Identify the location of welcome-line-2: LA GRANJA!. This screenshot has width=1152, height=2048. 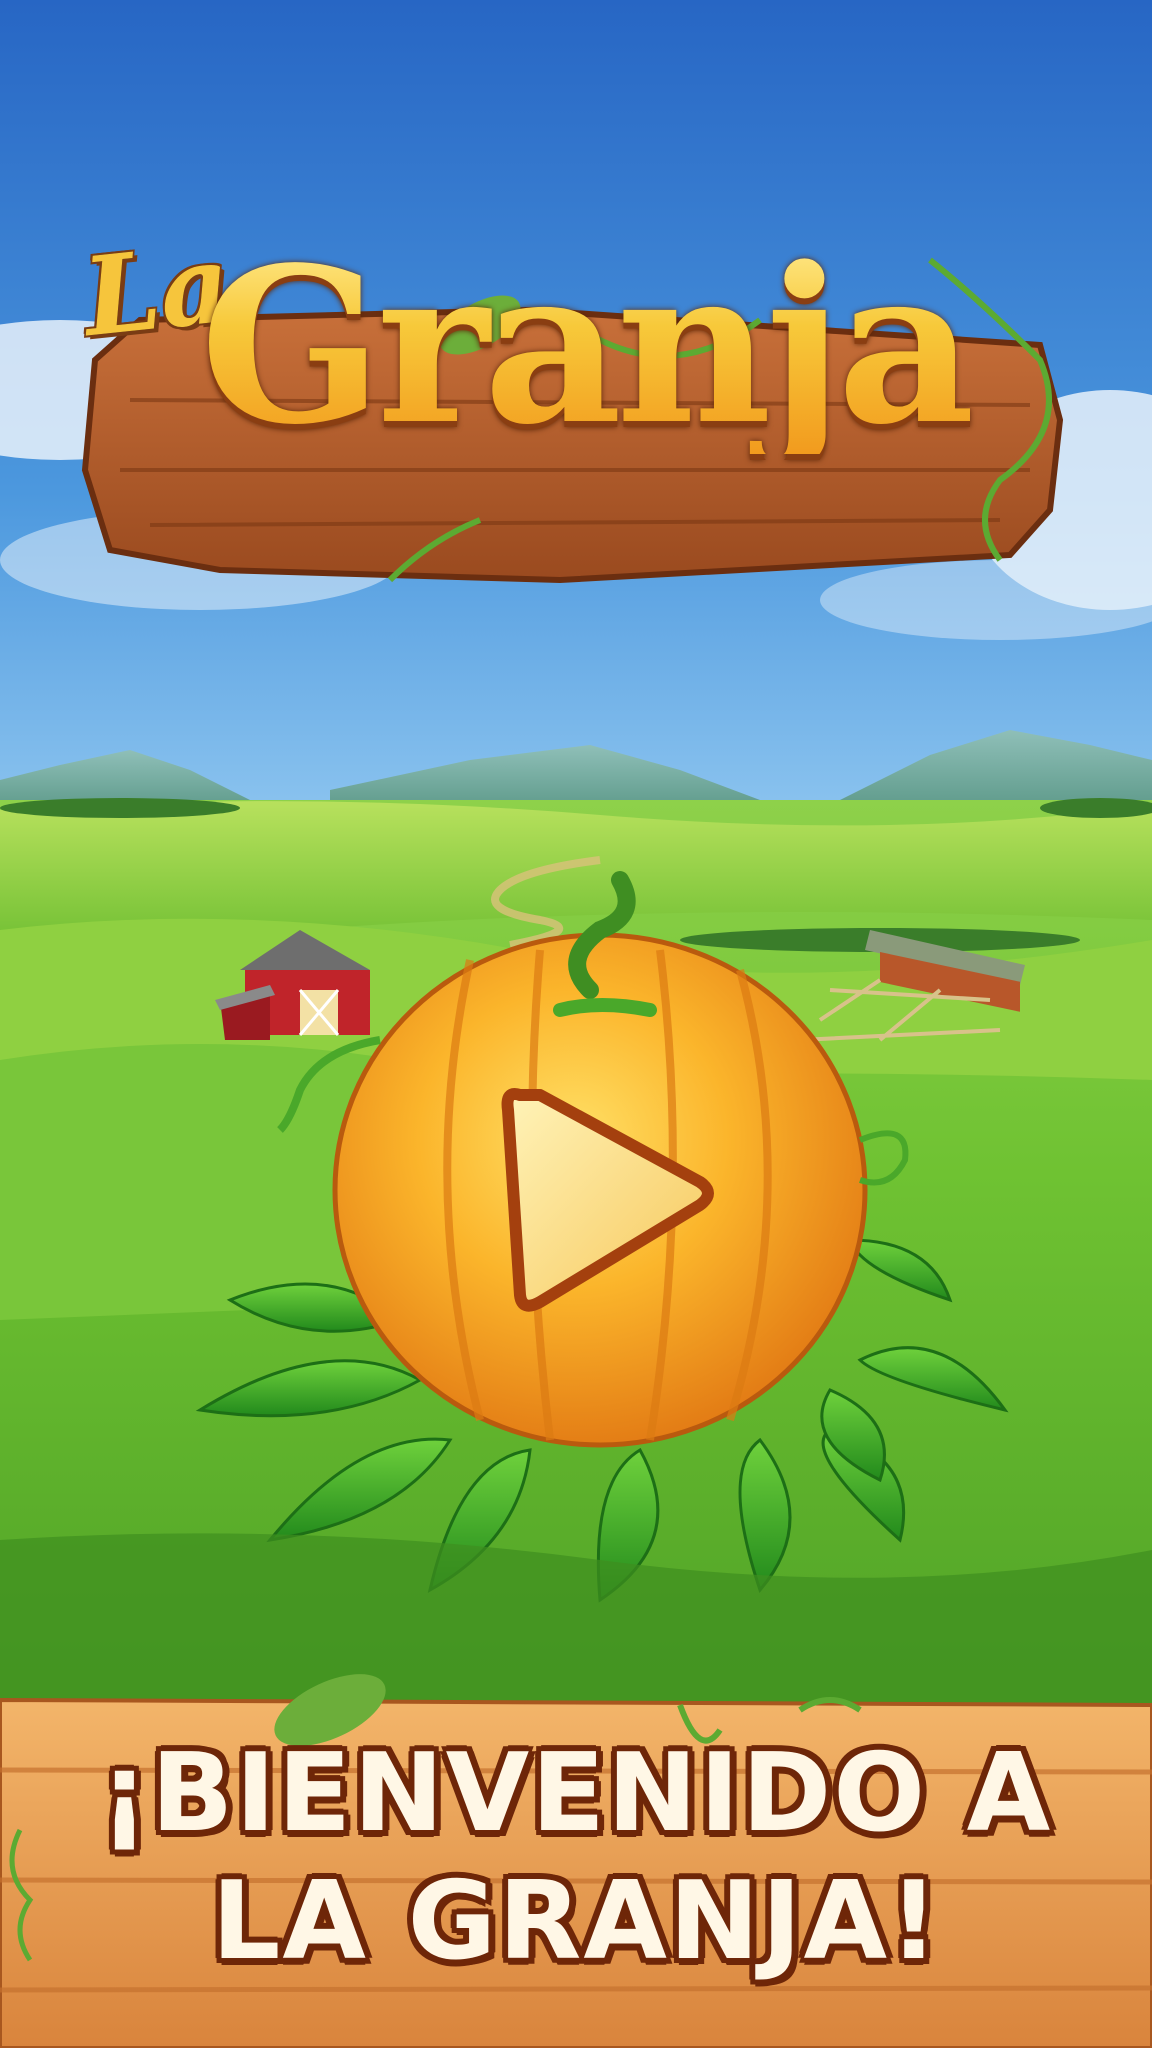
(576, 1921).